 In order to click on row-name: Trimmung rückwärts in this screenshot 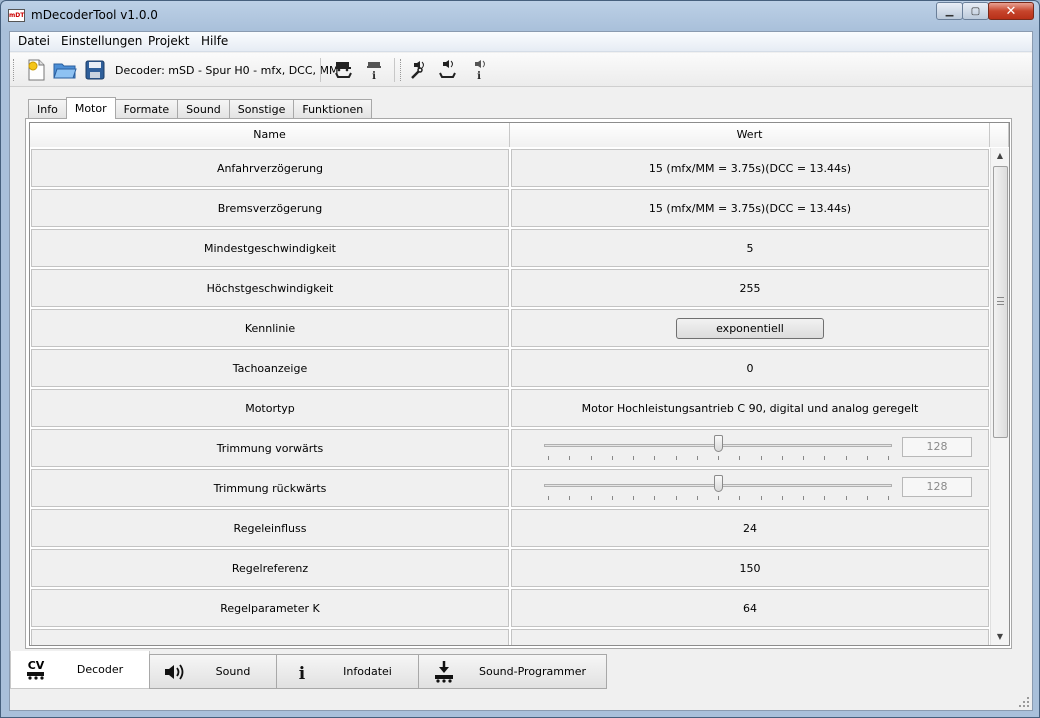, I will do `click(270, 488)`.